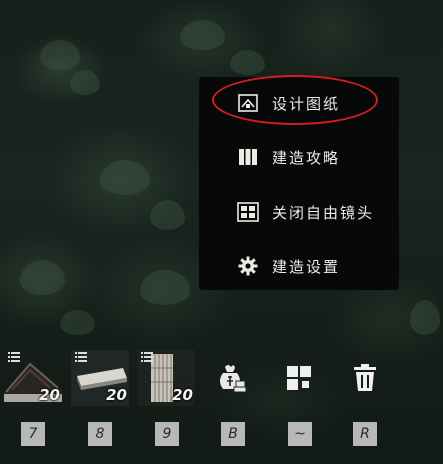 The height and width of the screenshot is (464, 443). Describe the element at coordinates (248, 266) in the screenshot. I see `gear-icon` at that location.